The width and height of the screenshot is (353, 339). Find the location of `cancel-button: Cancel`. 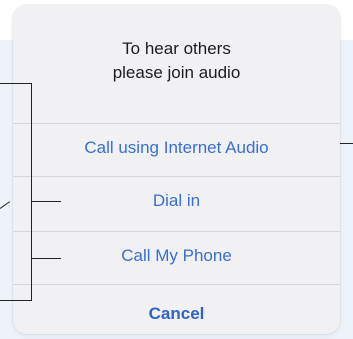

cancel-button: Cancel is located at coordinates (176, 311).